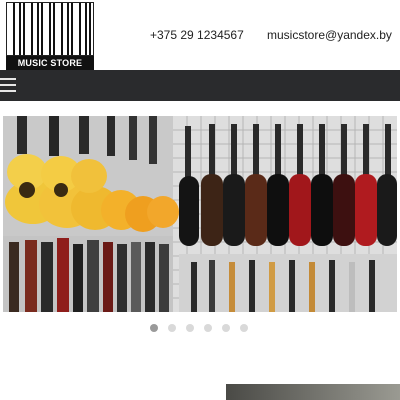 This screenshot has height=400, width=400. What do you see at coordinates (50, 29) in the screenshot?
I see `piano-keys-icon` at bounding box center [50, 29].